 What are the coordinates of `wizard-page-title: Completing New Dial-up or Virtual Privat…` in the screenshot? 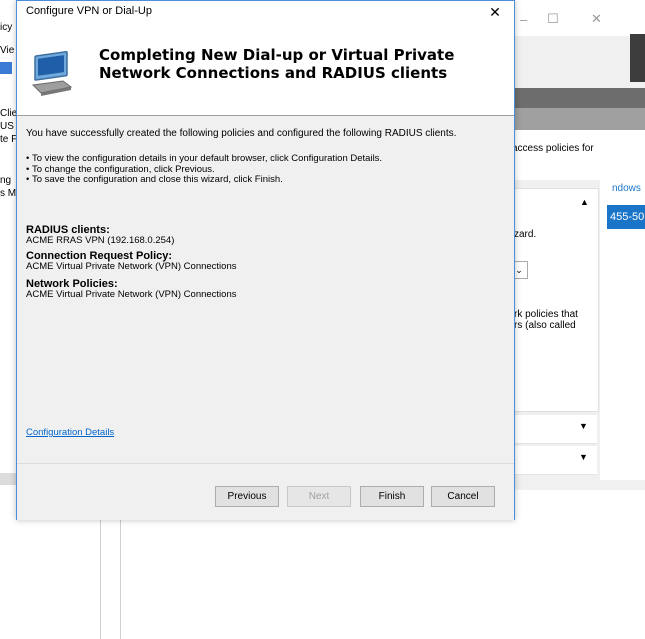 It's located at (277, 64).